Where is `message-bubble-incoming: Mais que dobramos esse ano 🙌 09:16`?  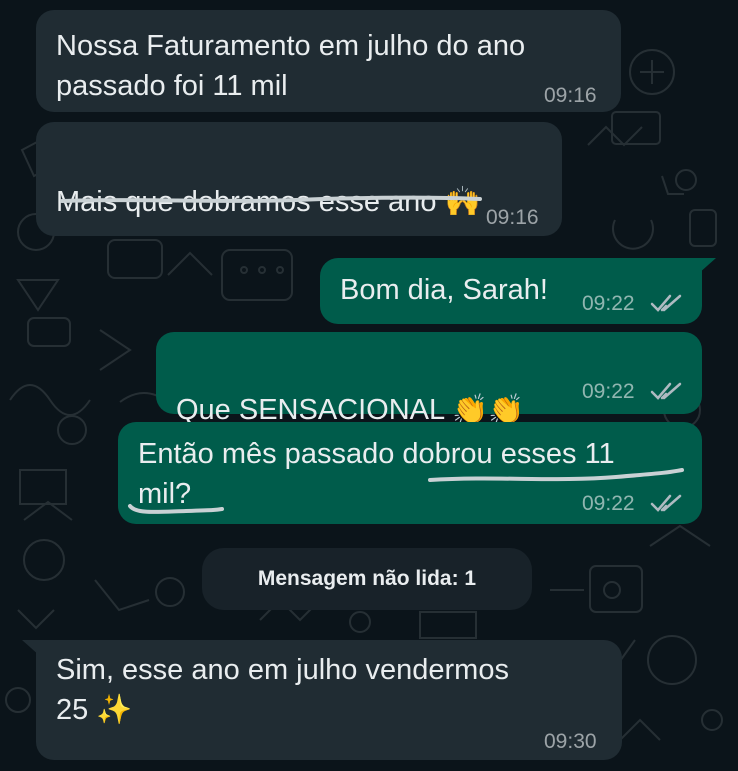 message-bubble-incoming: Mais que dobramos esse ano 🙌 09:16 is located at coordinates (299, 179).